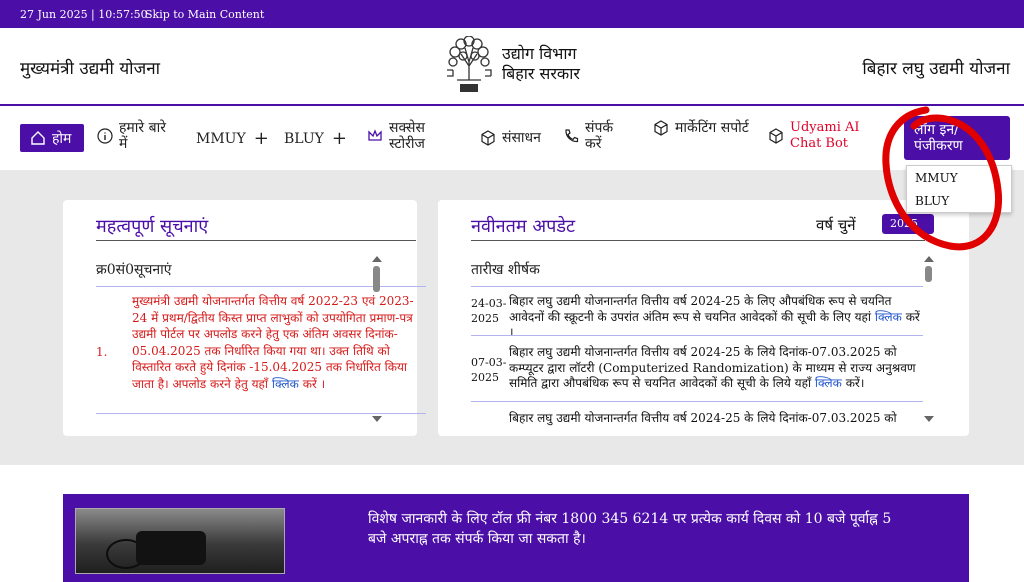 The width and height of the screenshot is (1024, 582). Describe the element at coordinates (853, 383) in the screenshot. I see `update-suffix: करें।` at that location.